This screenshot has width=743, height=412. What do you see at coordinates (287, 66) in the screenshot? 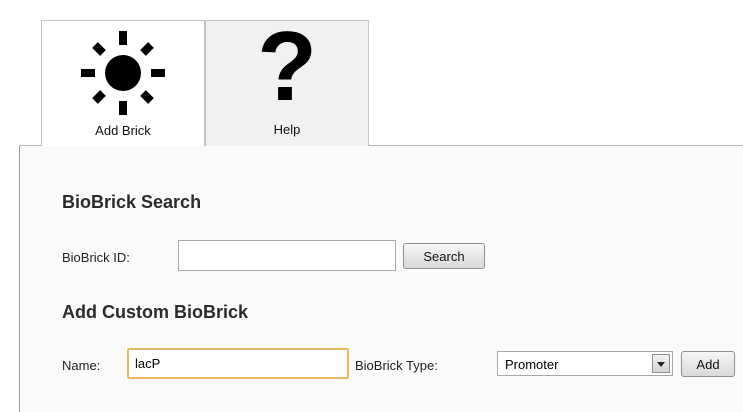
I see `question-mark-icon: ?` at bounding box center [287, 66].